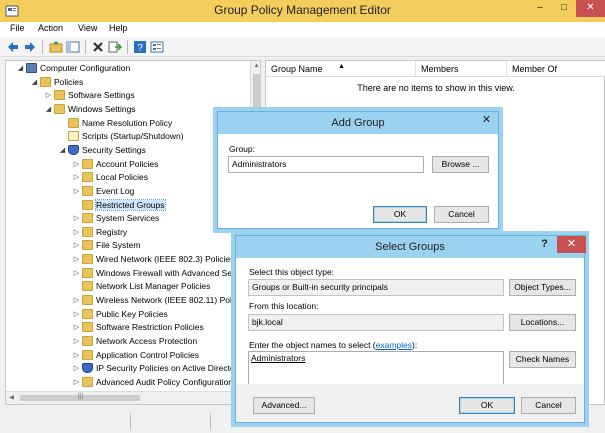  What do you see at coordinates (127, 122) in the screenshot?
I see `tree-item-label: Name Resolution Policy` at bounding box center [127, 122].